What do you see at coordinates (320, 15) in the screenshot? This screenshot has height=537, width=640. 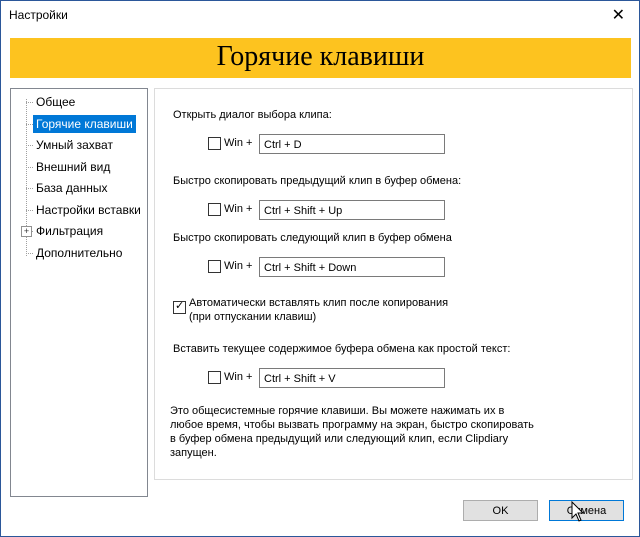 I see `title-bar: Настройки ✕` at bounding box center [320, 15].